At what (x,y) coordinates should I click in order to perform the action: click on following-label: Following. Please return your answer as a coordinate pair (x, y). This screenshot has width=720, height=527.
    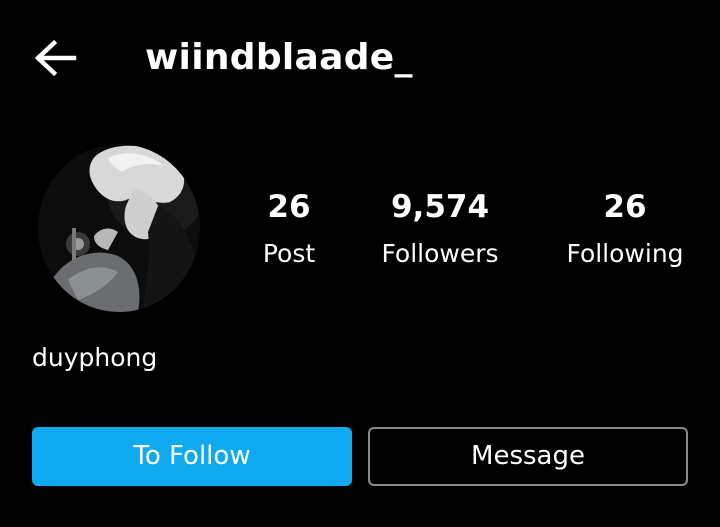
    Looking at the image, I should click on (625, 253).